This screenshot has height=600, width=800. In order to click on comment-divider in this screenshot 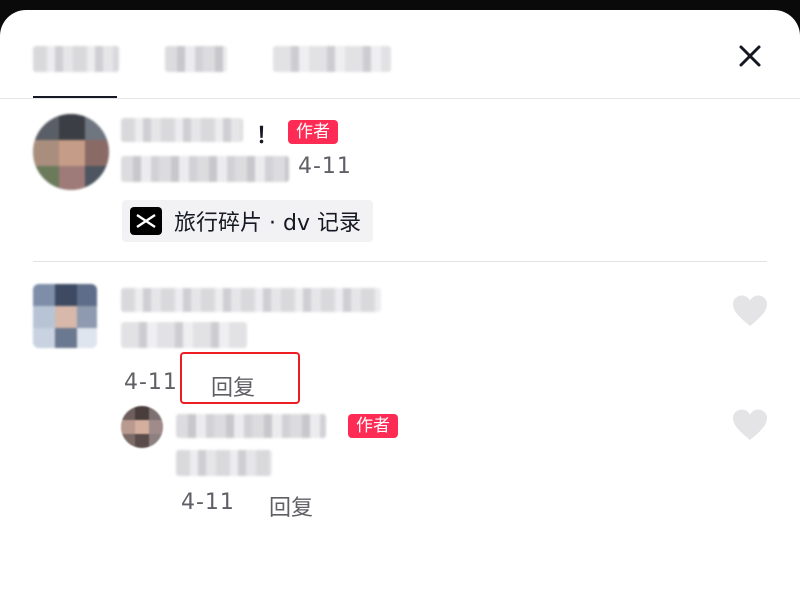, I will do `click(400, 261)`.